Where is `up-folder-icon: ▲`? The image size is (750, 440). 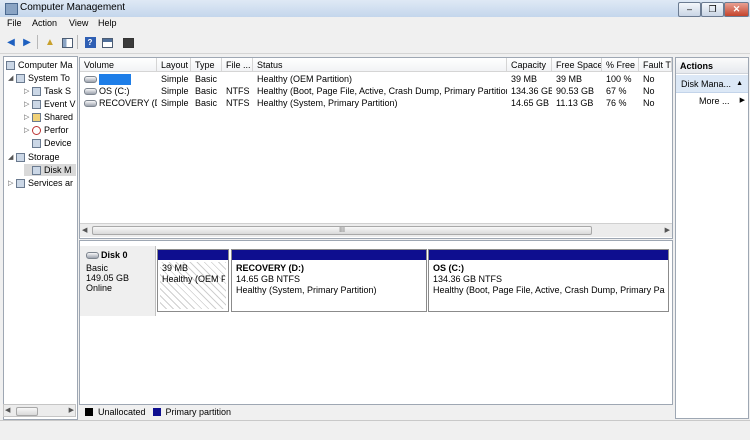
up-folder-icon: ▲ is located at coordinates (50, 42).